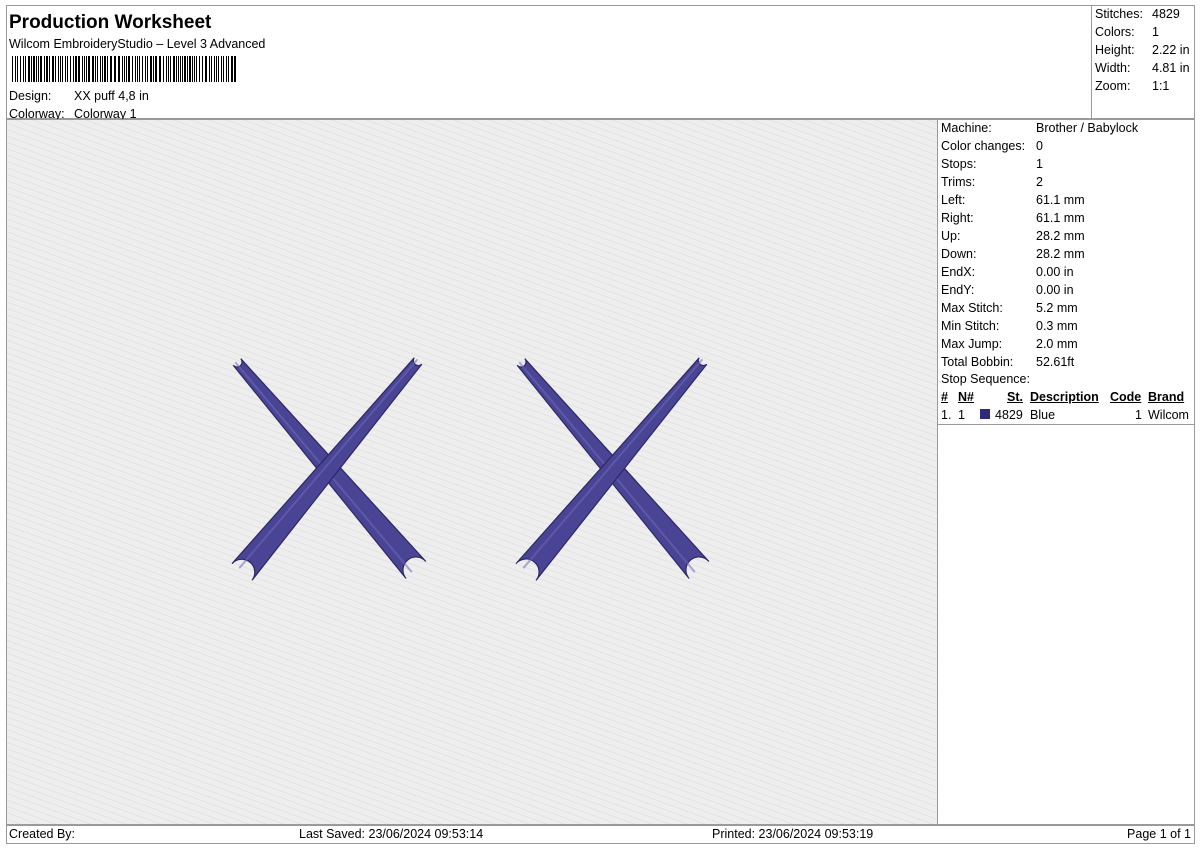 The height and width of the screenshot is (848, 1200). What do you see at coordinates (1142, 50) in the screenshot?
I see `summary-height: Height: 2.22 in` at bounding box center [1142, 50].